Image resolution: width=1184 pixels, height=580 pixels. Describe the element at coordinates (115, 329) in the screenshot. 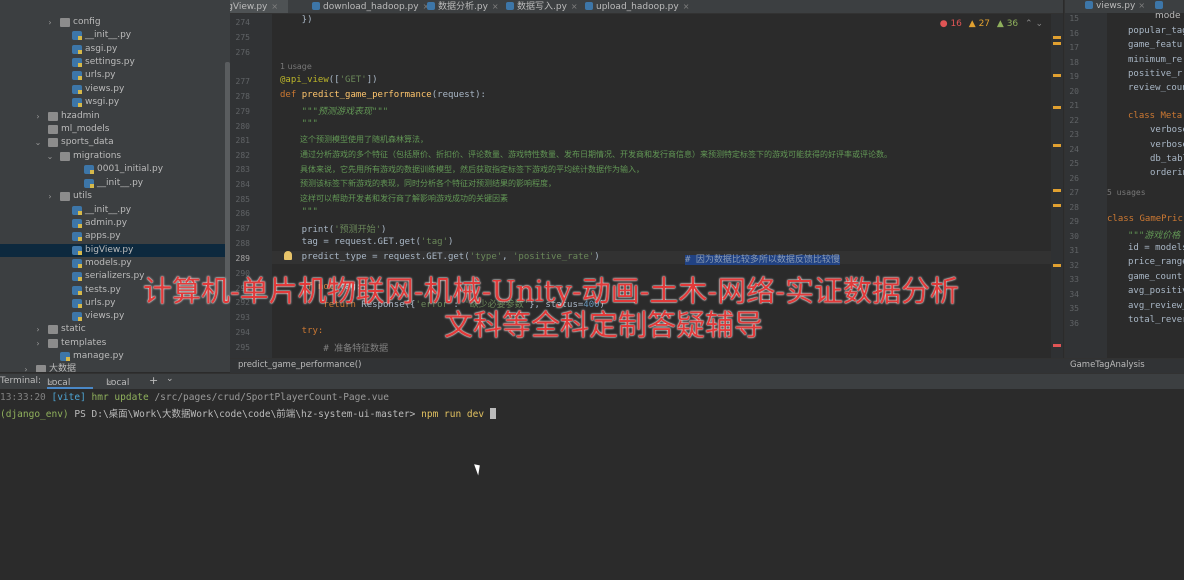

I see `tree-item: › static` at that location.